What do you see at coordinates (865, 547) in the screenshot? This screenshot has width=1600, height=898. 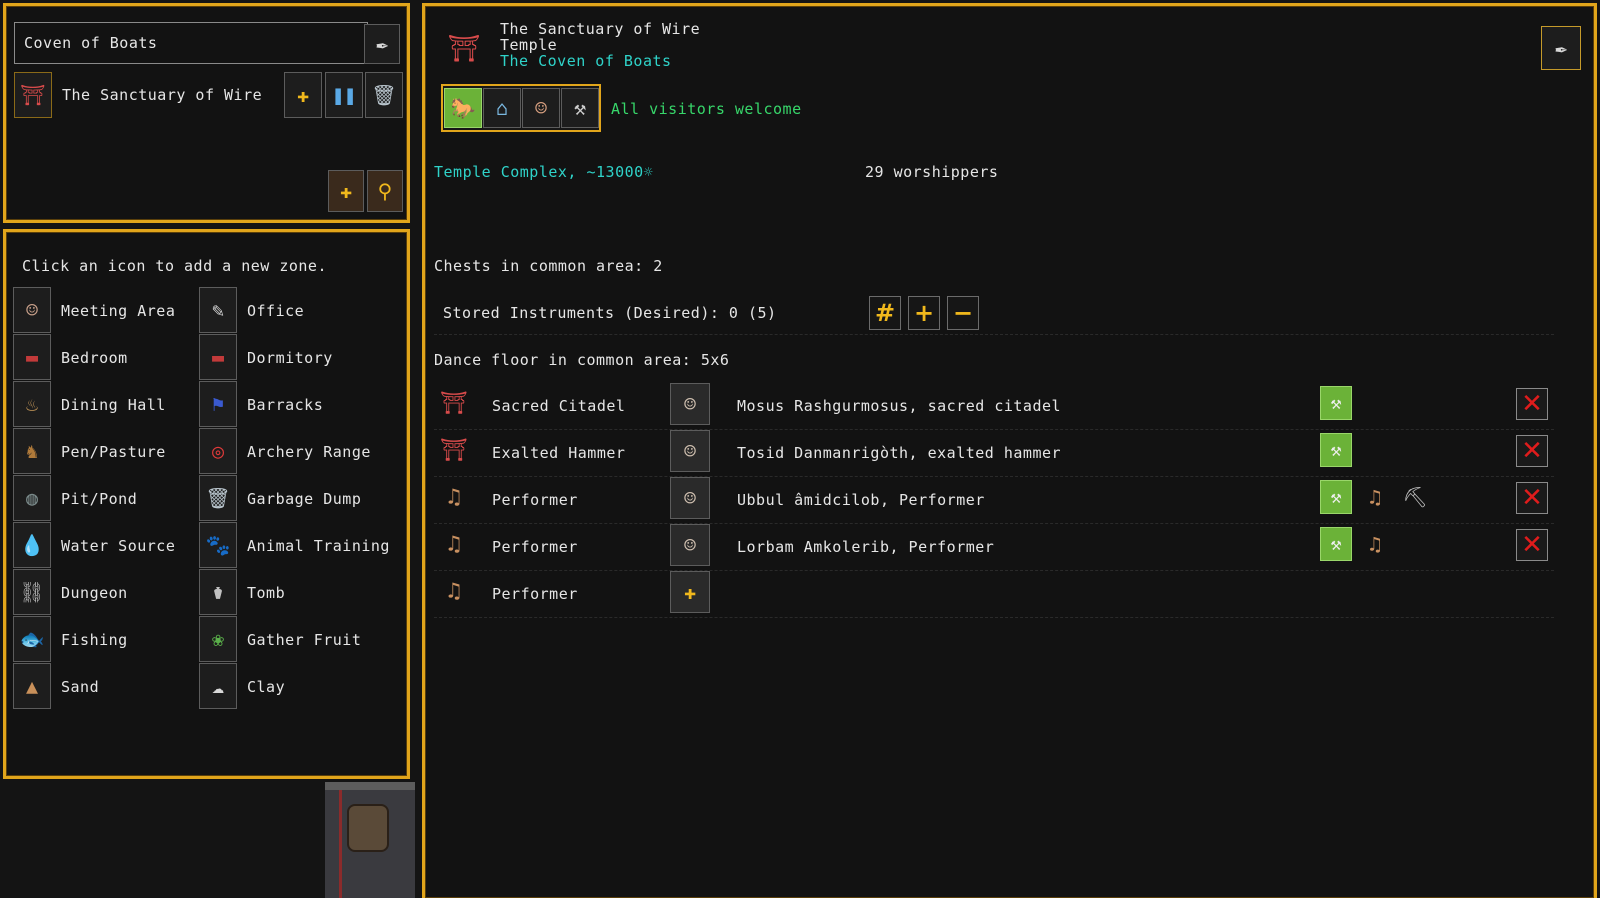 I see `position-holder: Lorbam Amkolerib, Performer` at bounding box center [865, 547].